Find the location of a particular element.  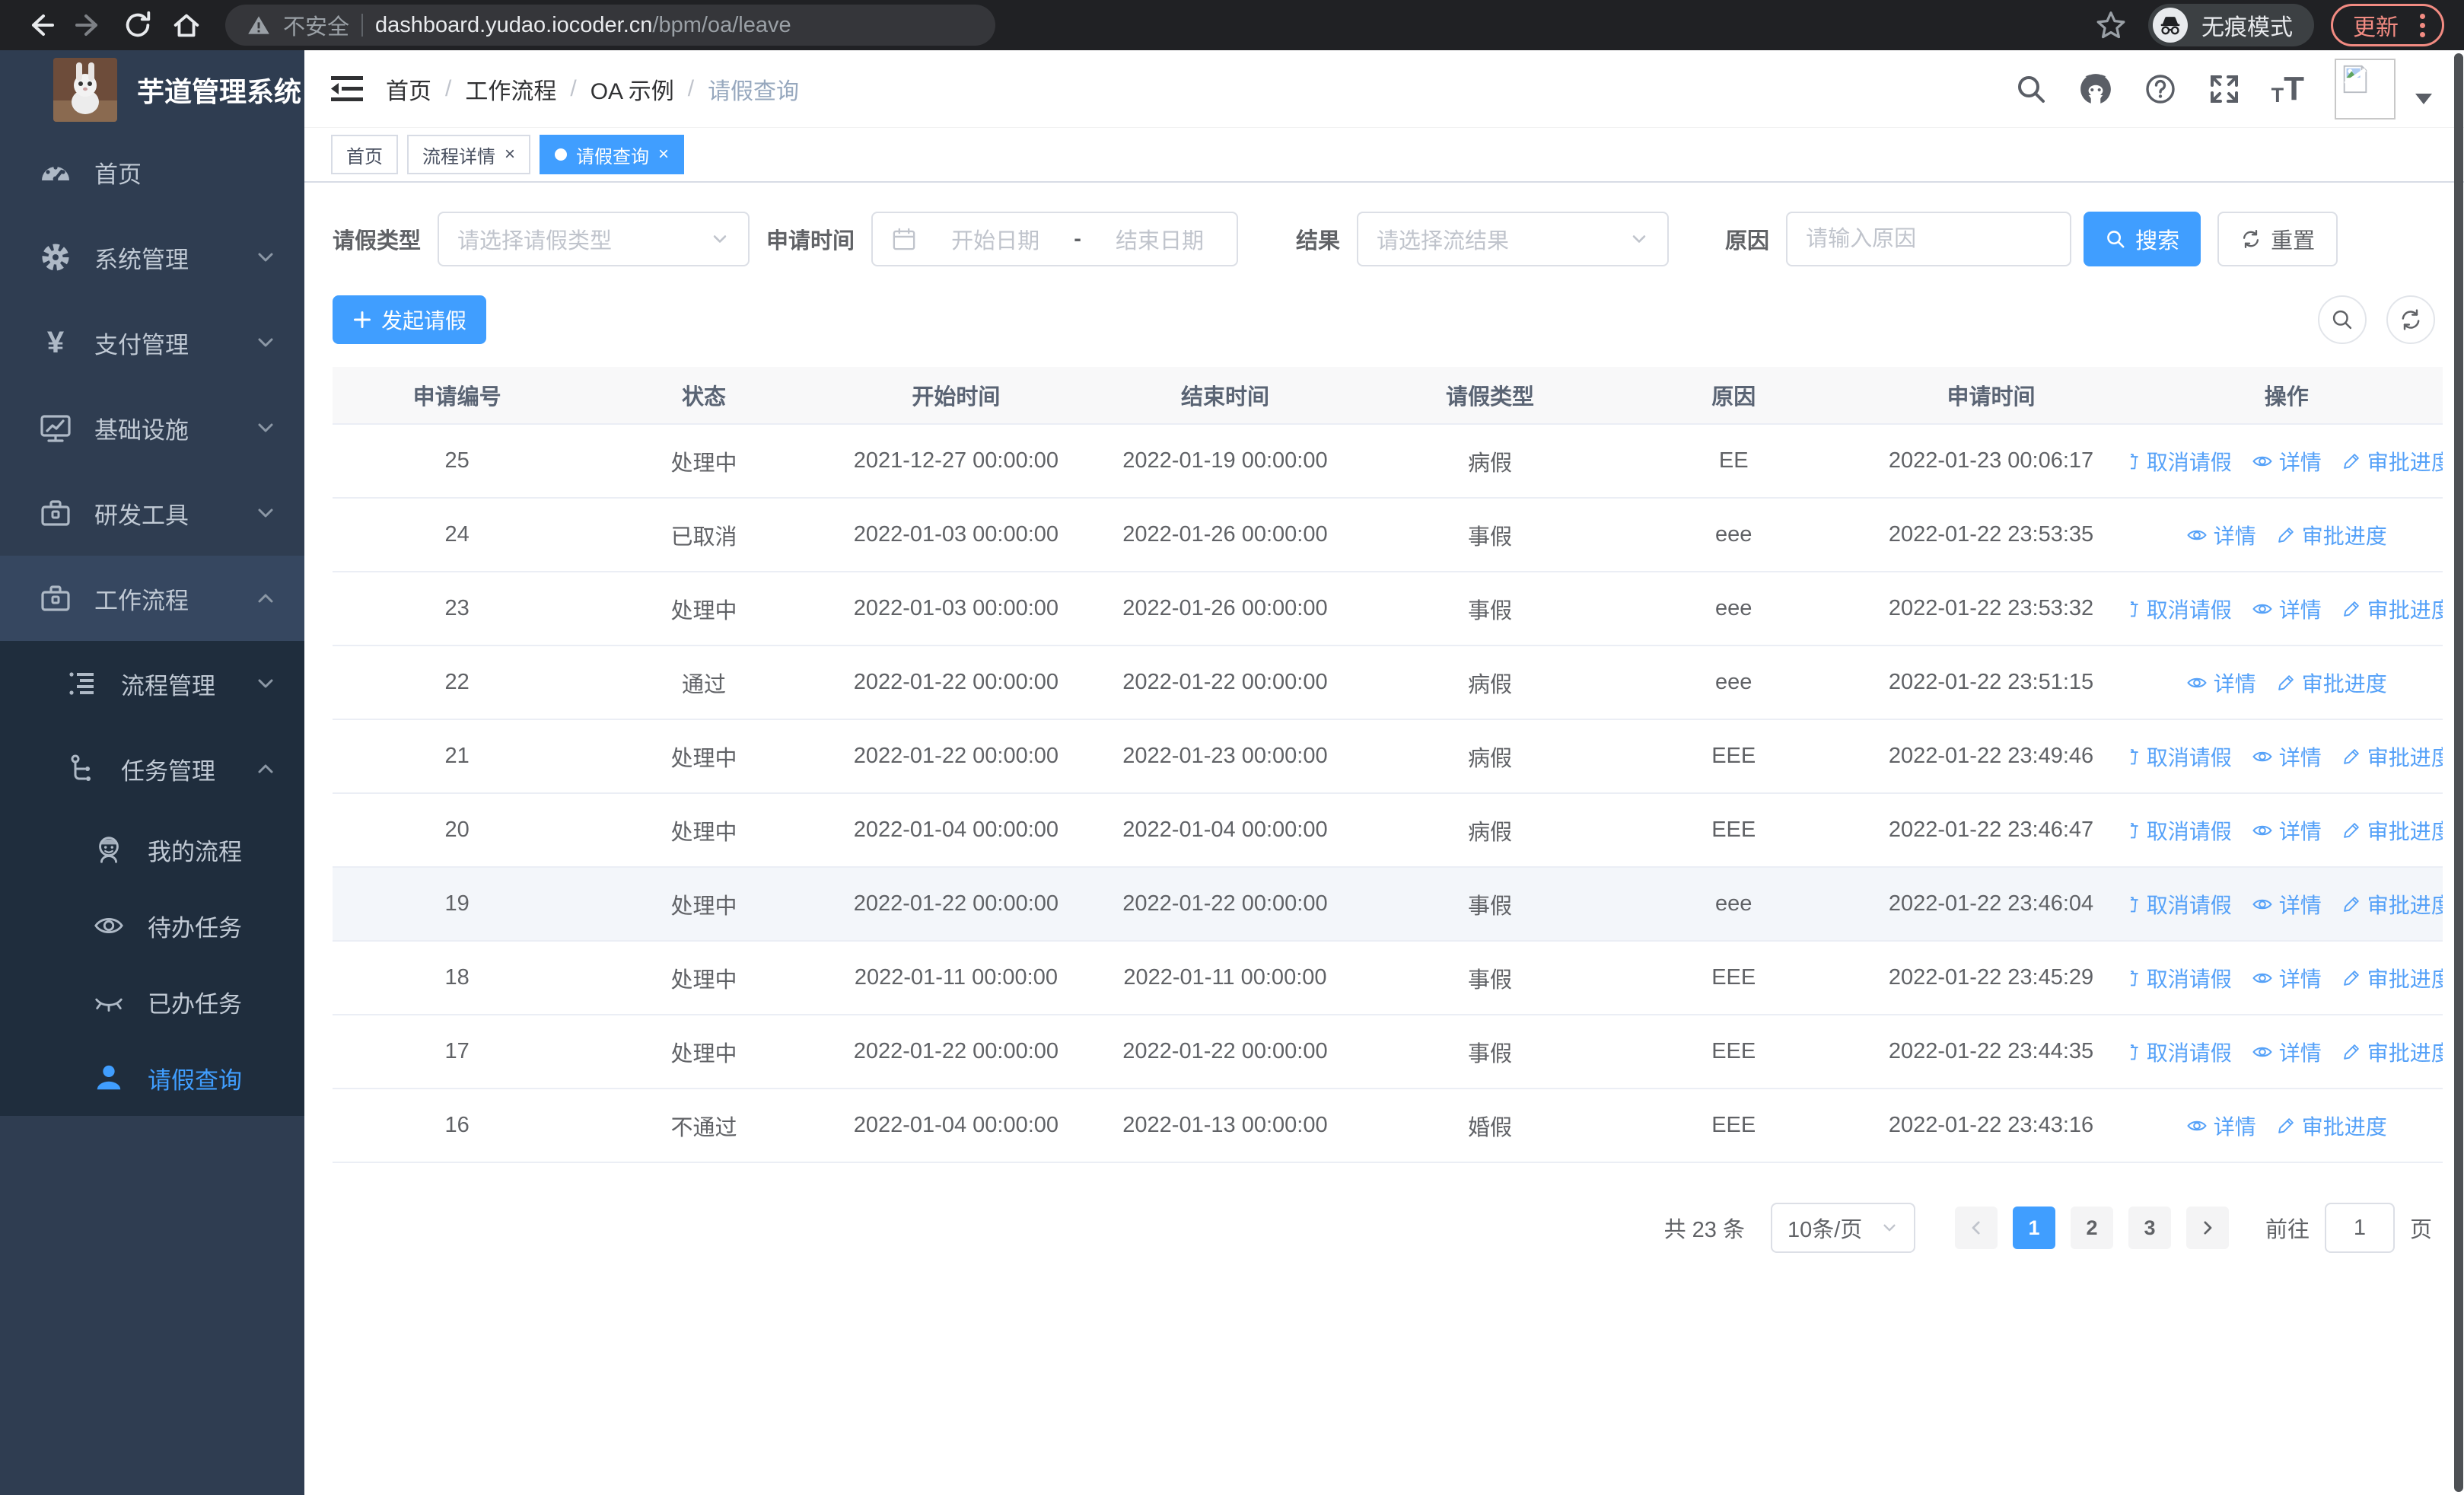

help-button is located at coordinates (2160, 89).